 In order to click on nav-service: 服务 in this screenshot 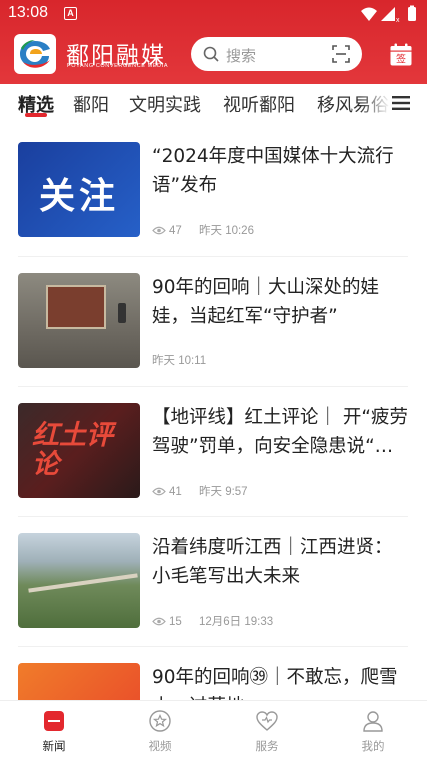, I will do `click(267, 730)`.